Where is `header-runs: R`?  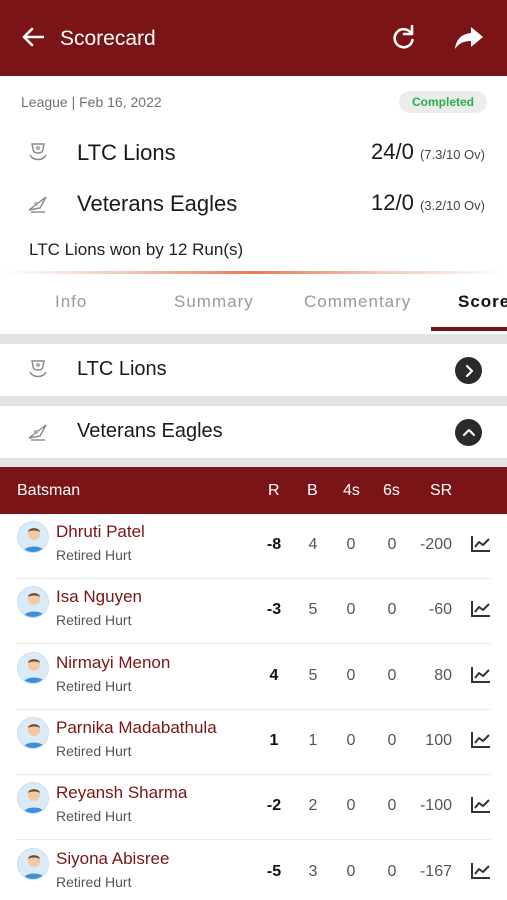
header-runs: R is located at coordinates (274, 490).